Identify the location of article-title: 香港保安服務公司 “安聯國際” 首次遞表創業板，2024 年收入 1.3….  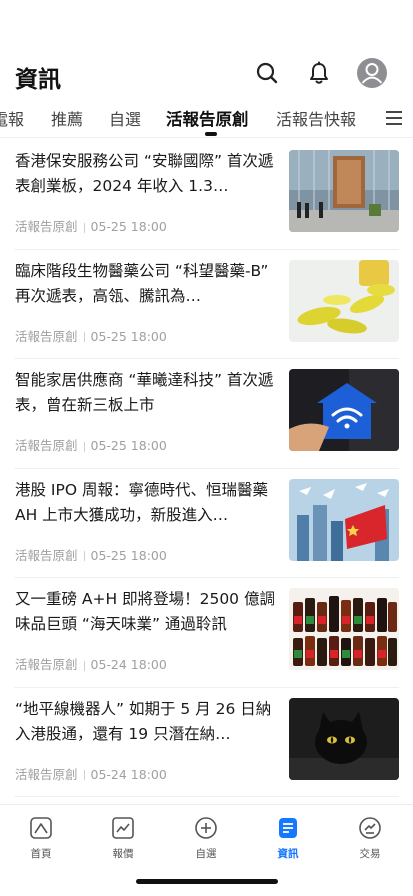
(144, 173).